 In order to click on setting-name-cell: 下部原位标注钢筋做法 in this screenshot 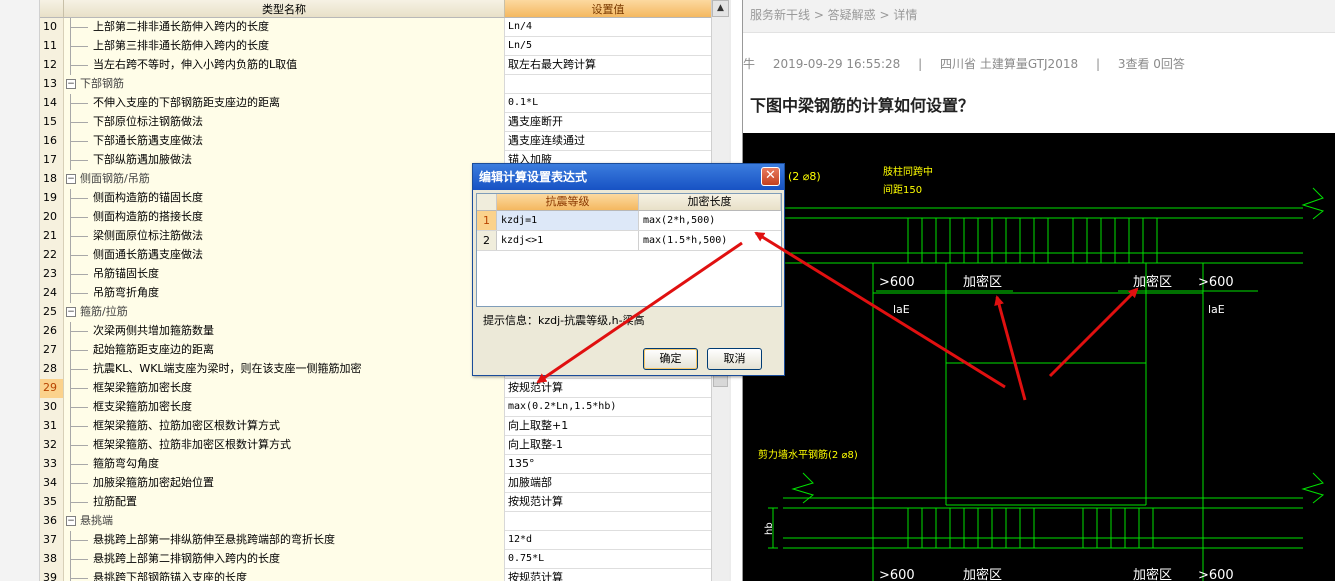, I will do `click(284, 122)`.